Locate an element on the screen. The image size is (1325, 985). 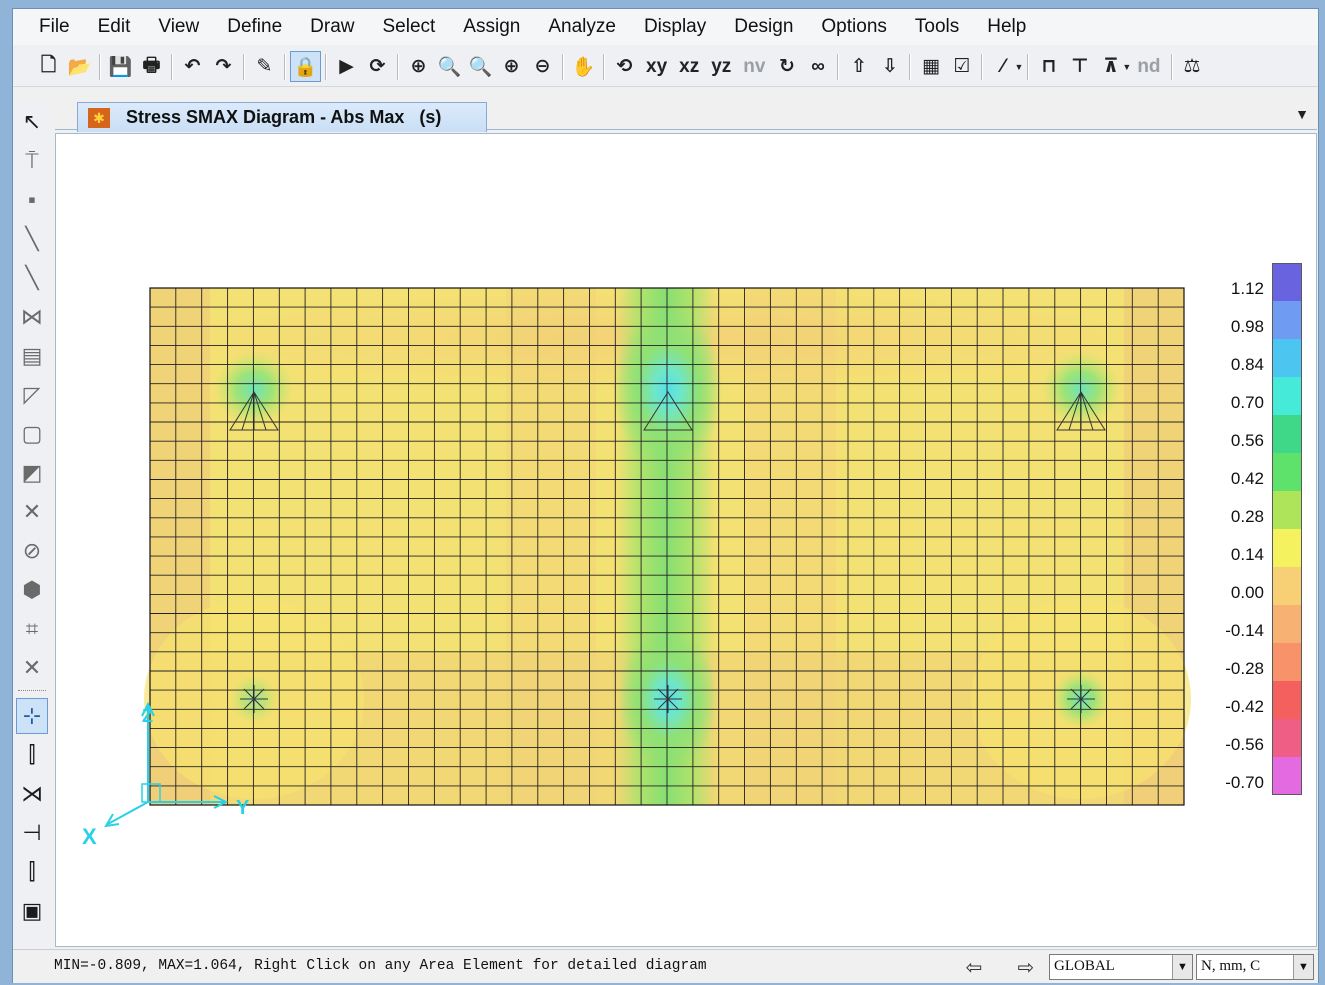
legend-label: 0.84 is located at coordinates (1247, 364).